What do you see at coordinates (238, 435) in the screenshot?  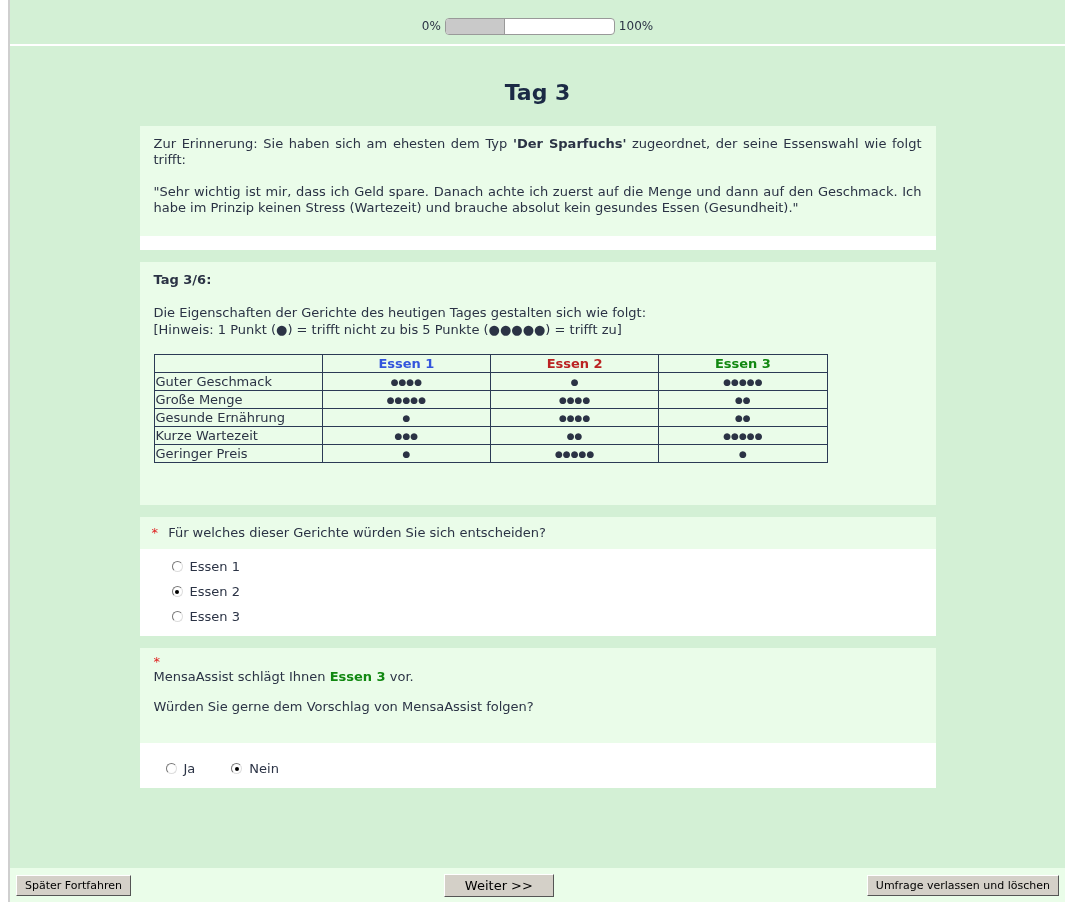 I see `row-label: Kurze Wartezeit` at bounding box center [238, 435].